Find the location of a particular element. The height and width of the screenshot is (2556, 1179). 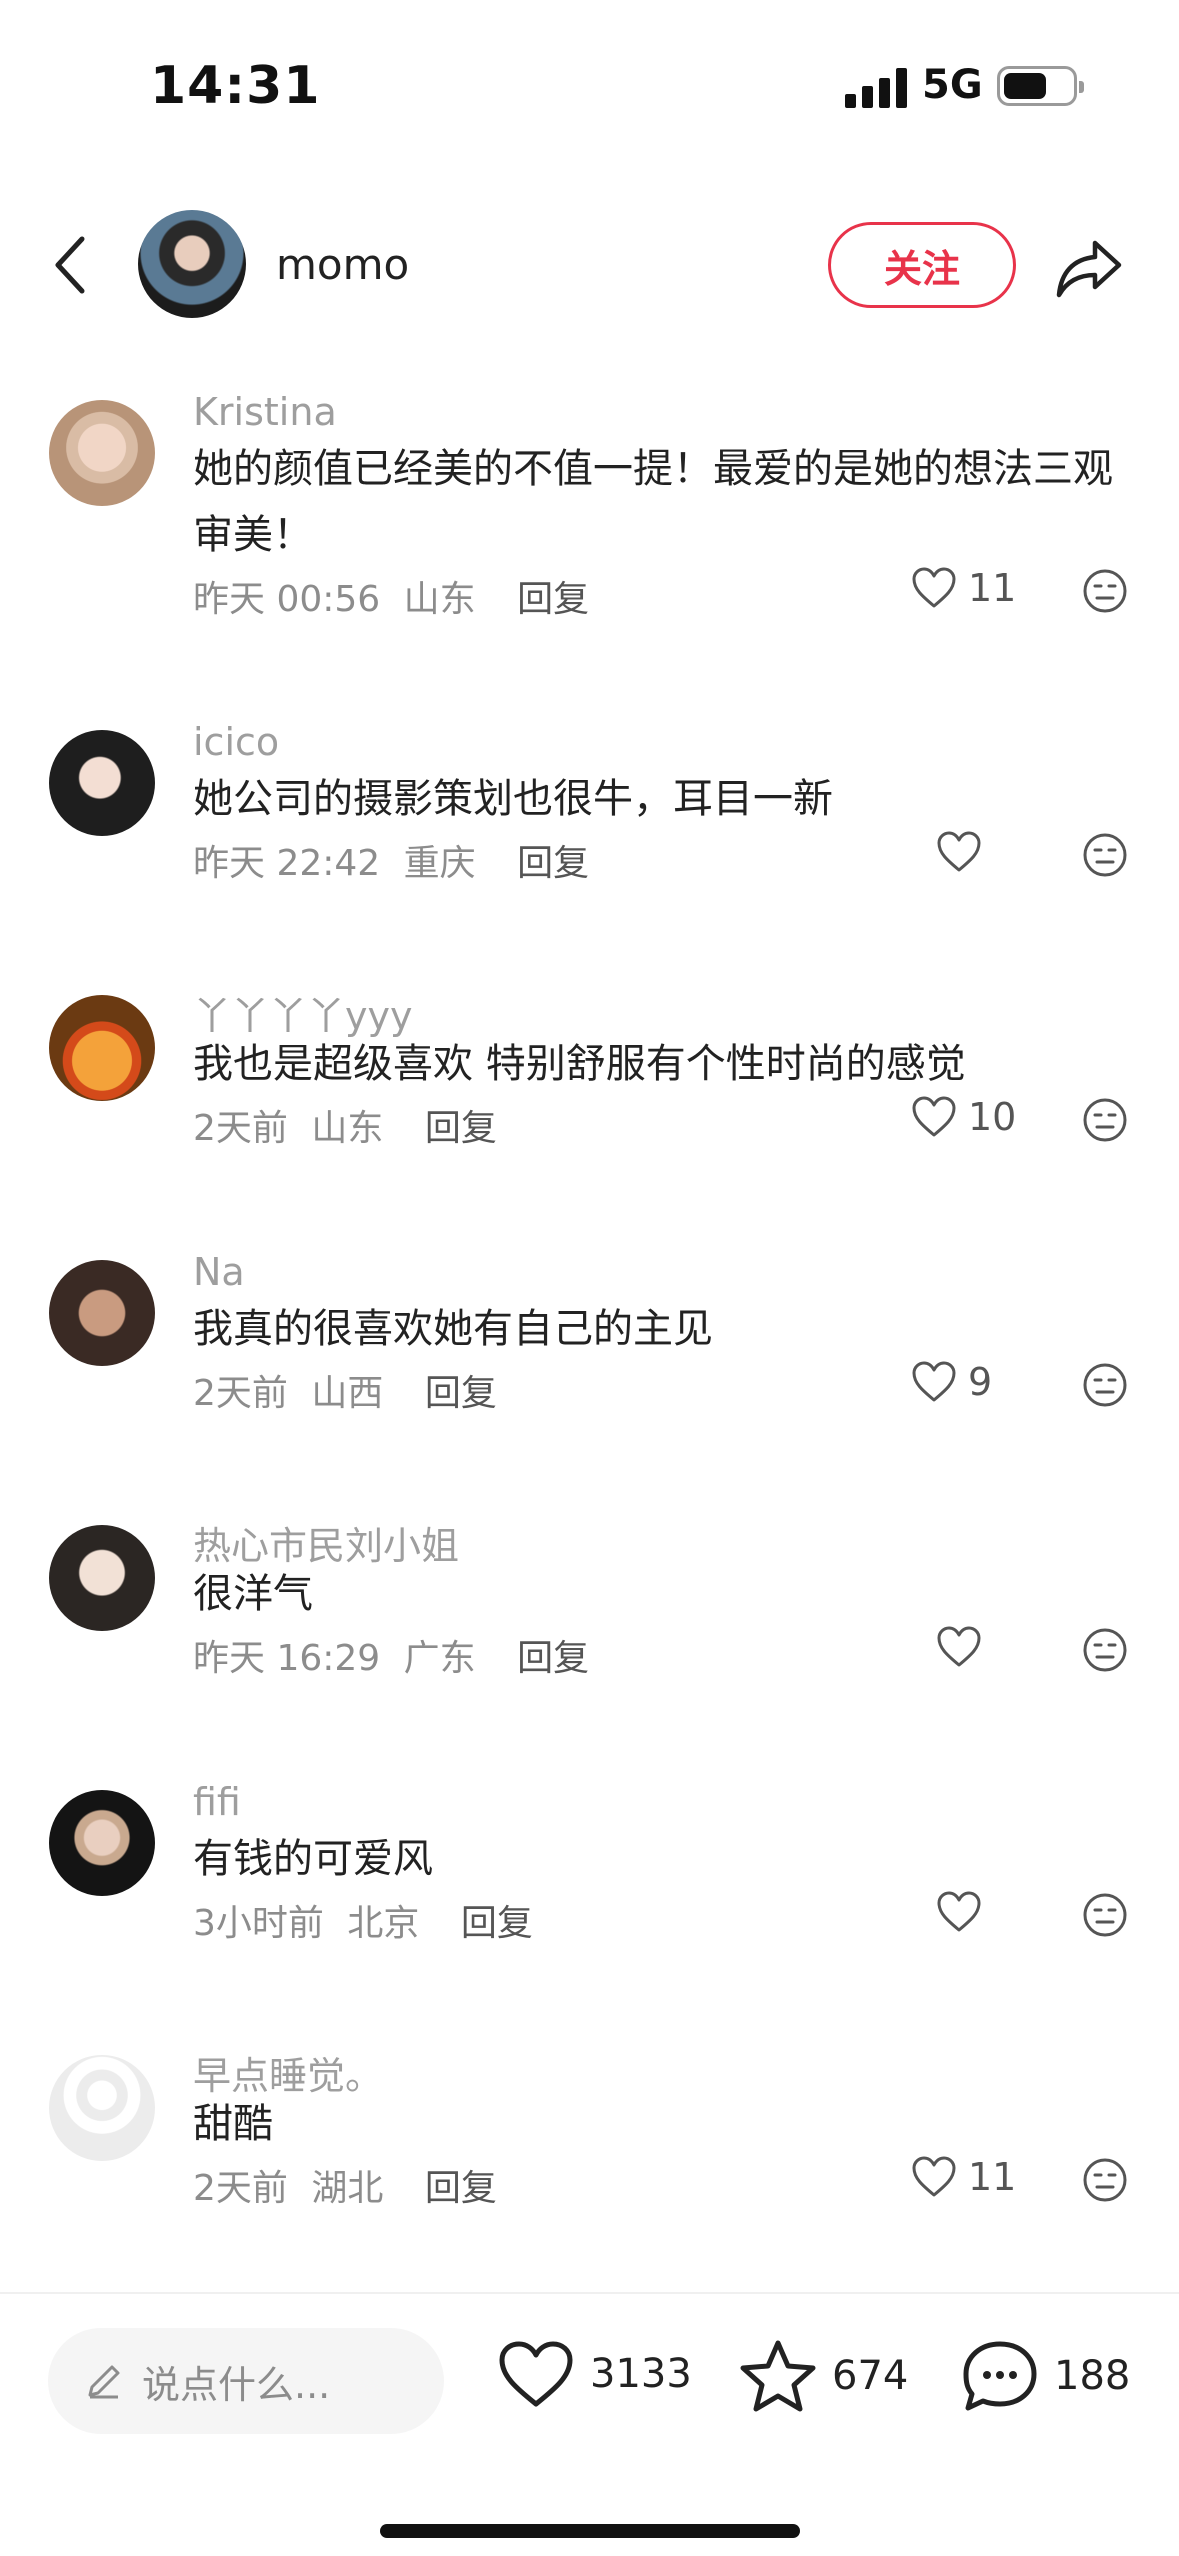

comment-bubble-icon is located at coordinates (1000, 2376).